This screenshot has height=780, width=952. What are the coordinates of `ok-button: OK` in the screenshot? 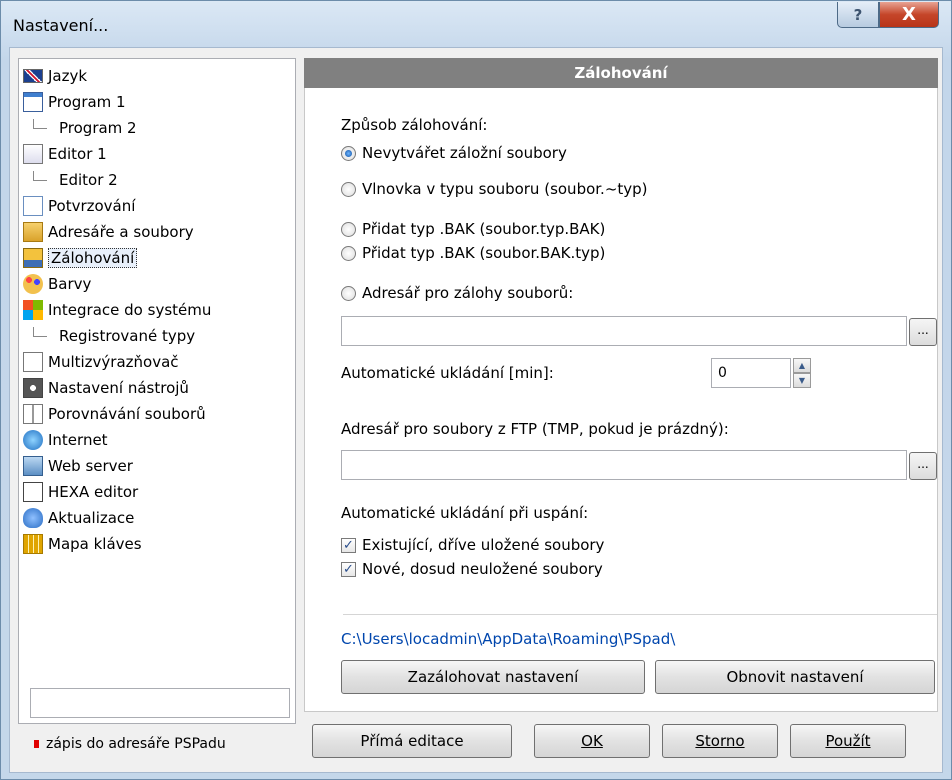 It's located at (592, 741).